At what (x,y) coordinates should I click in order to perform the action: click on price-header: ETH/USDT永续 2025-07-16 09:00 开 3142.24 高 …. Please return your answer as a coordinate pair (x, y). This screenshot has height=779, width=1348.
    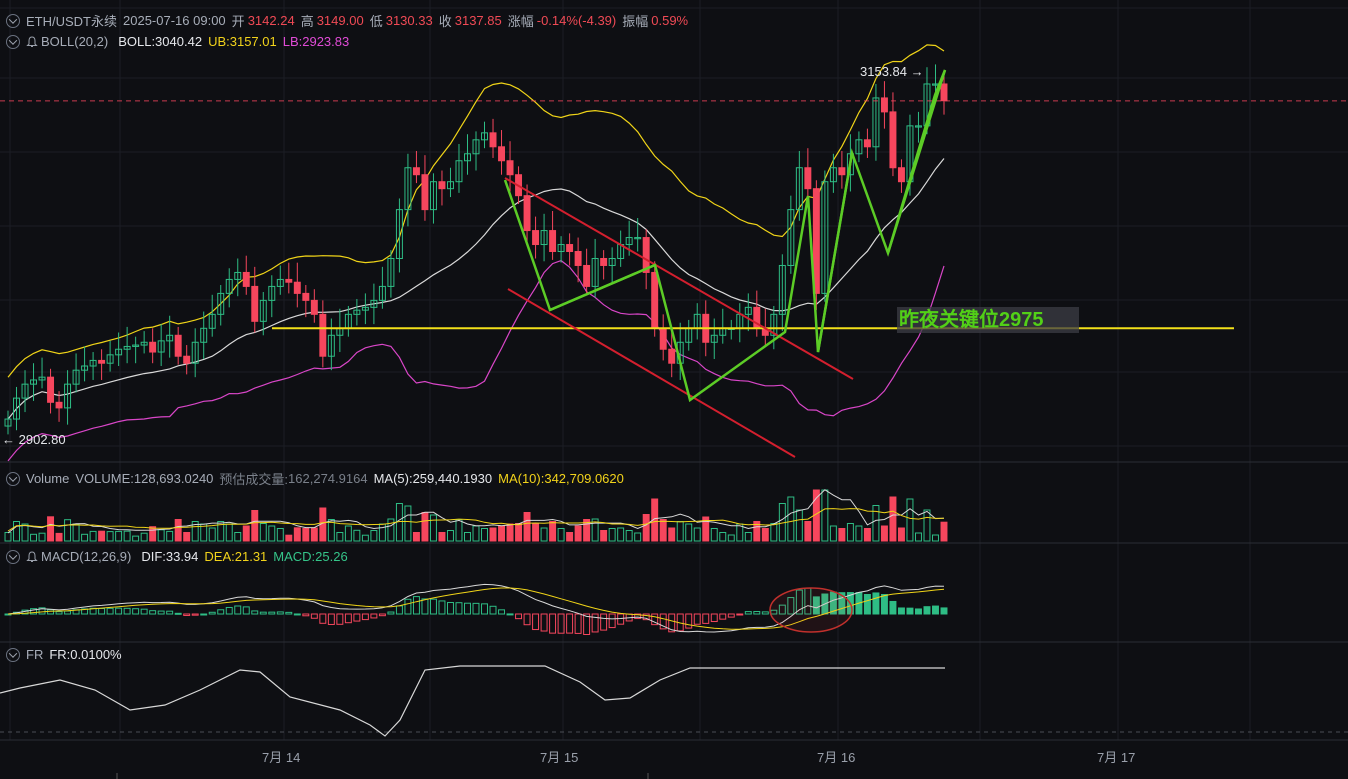
    Looking at the image, I should click on (350, 20).